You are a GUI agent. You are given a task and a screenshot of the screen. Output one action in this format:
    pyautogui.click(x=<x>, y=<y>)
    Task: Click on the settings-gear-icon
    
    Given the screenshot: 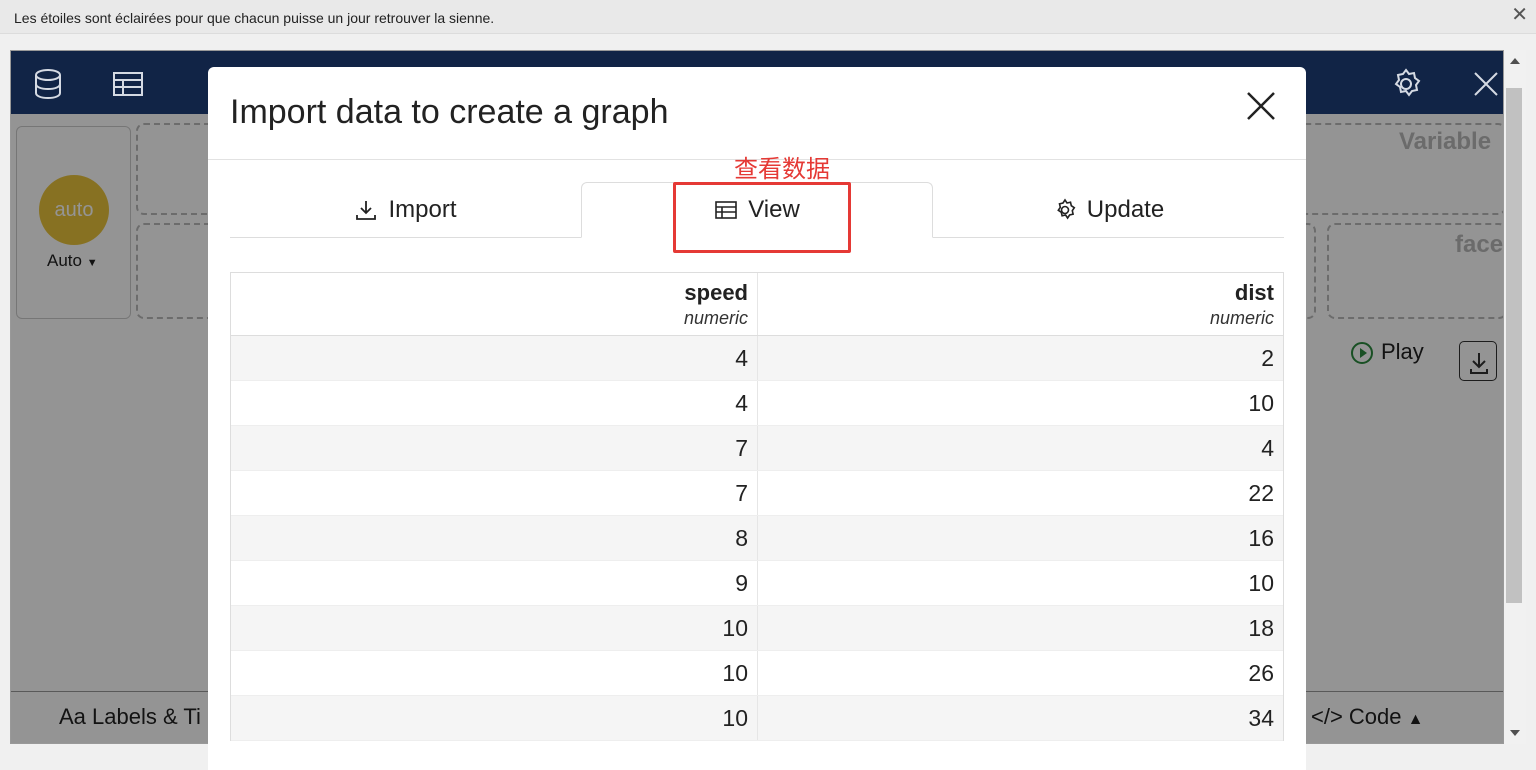 What is the action you would take?
    pyautogui.click(x=1406, y=84)
    